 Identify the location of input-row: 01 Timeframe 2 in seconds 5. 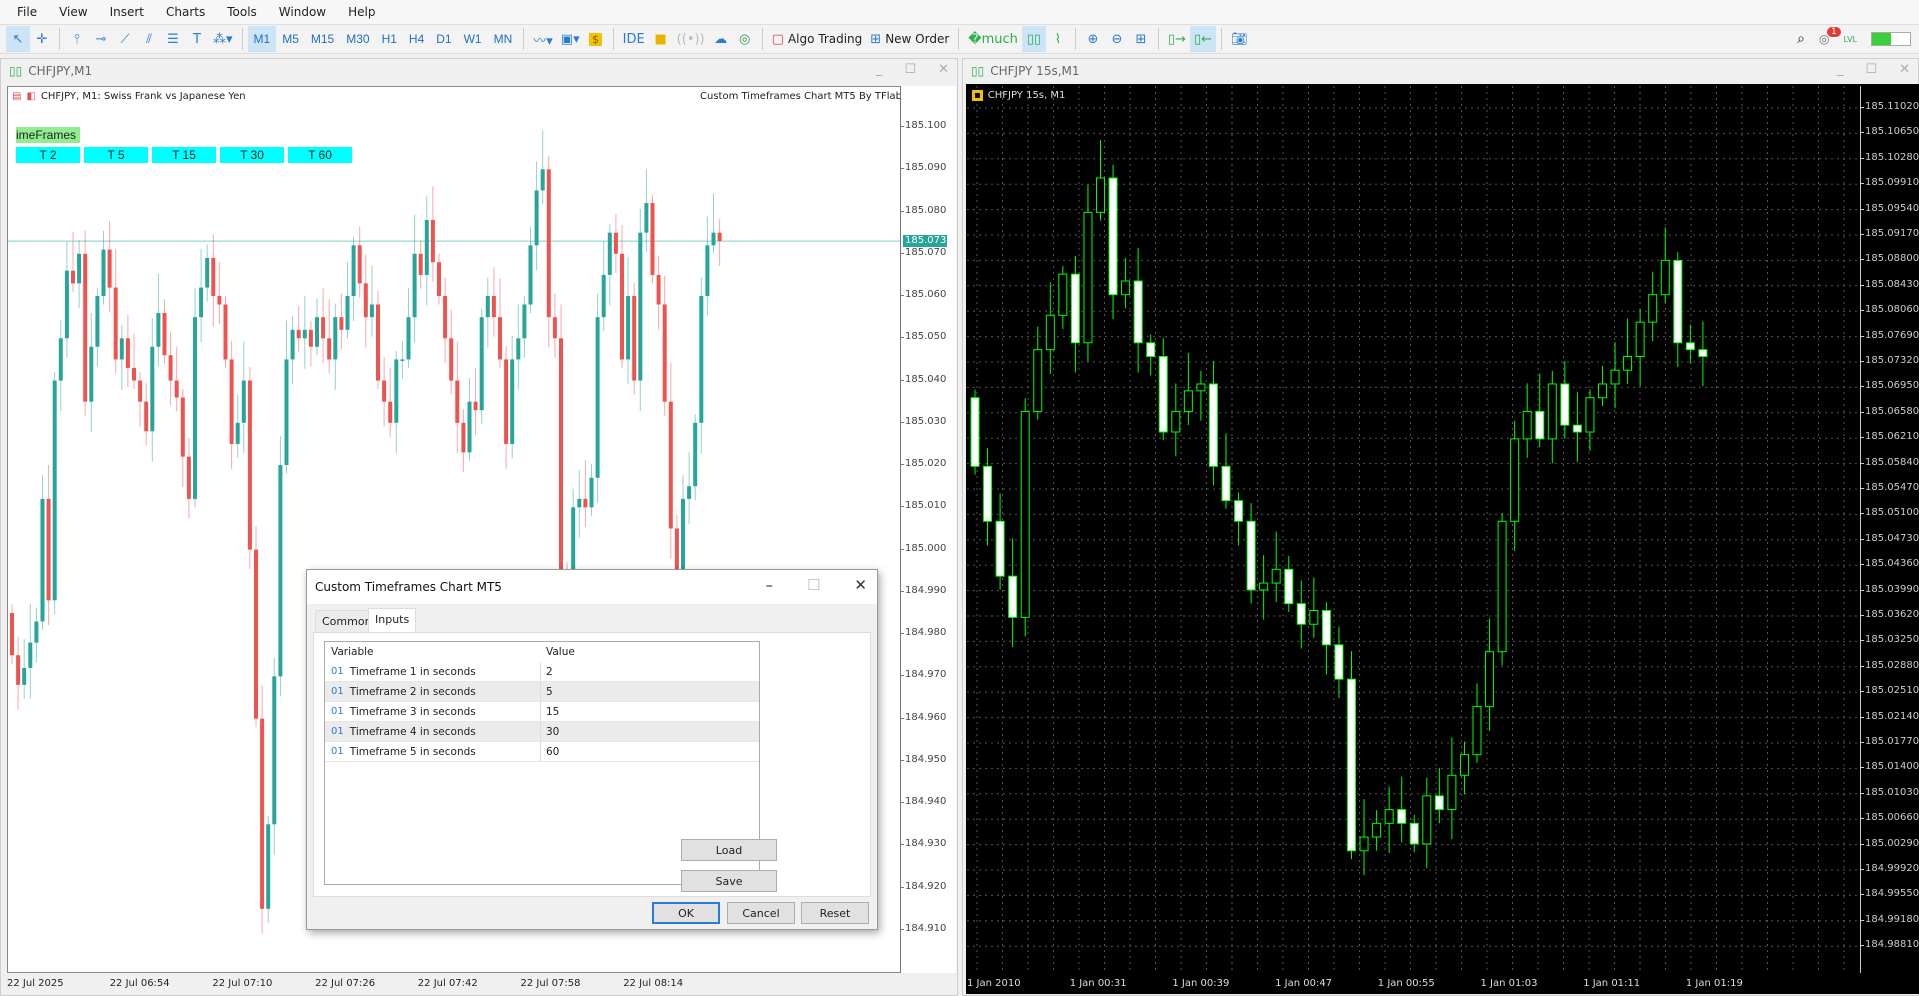
(542, 692).